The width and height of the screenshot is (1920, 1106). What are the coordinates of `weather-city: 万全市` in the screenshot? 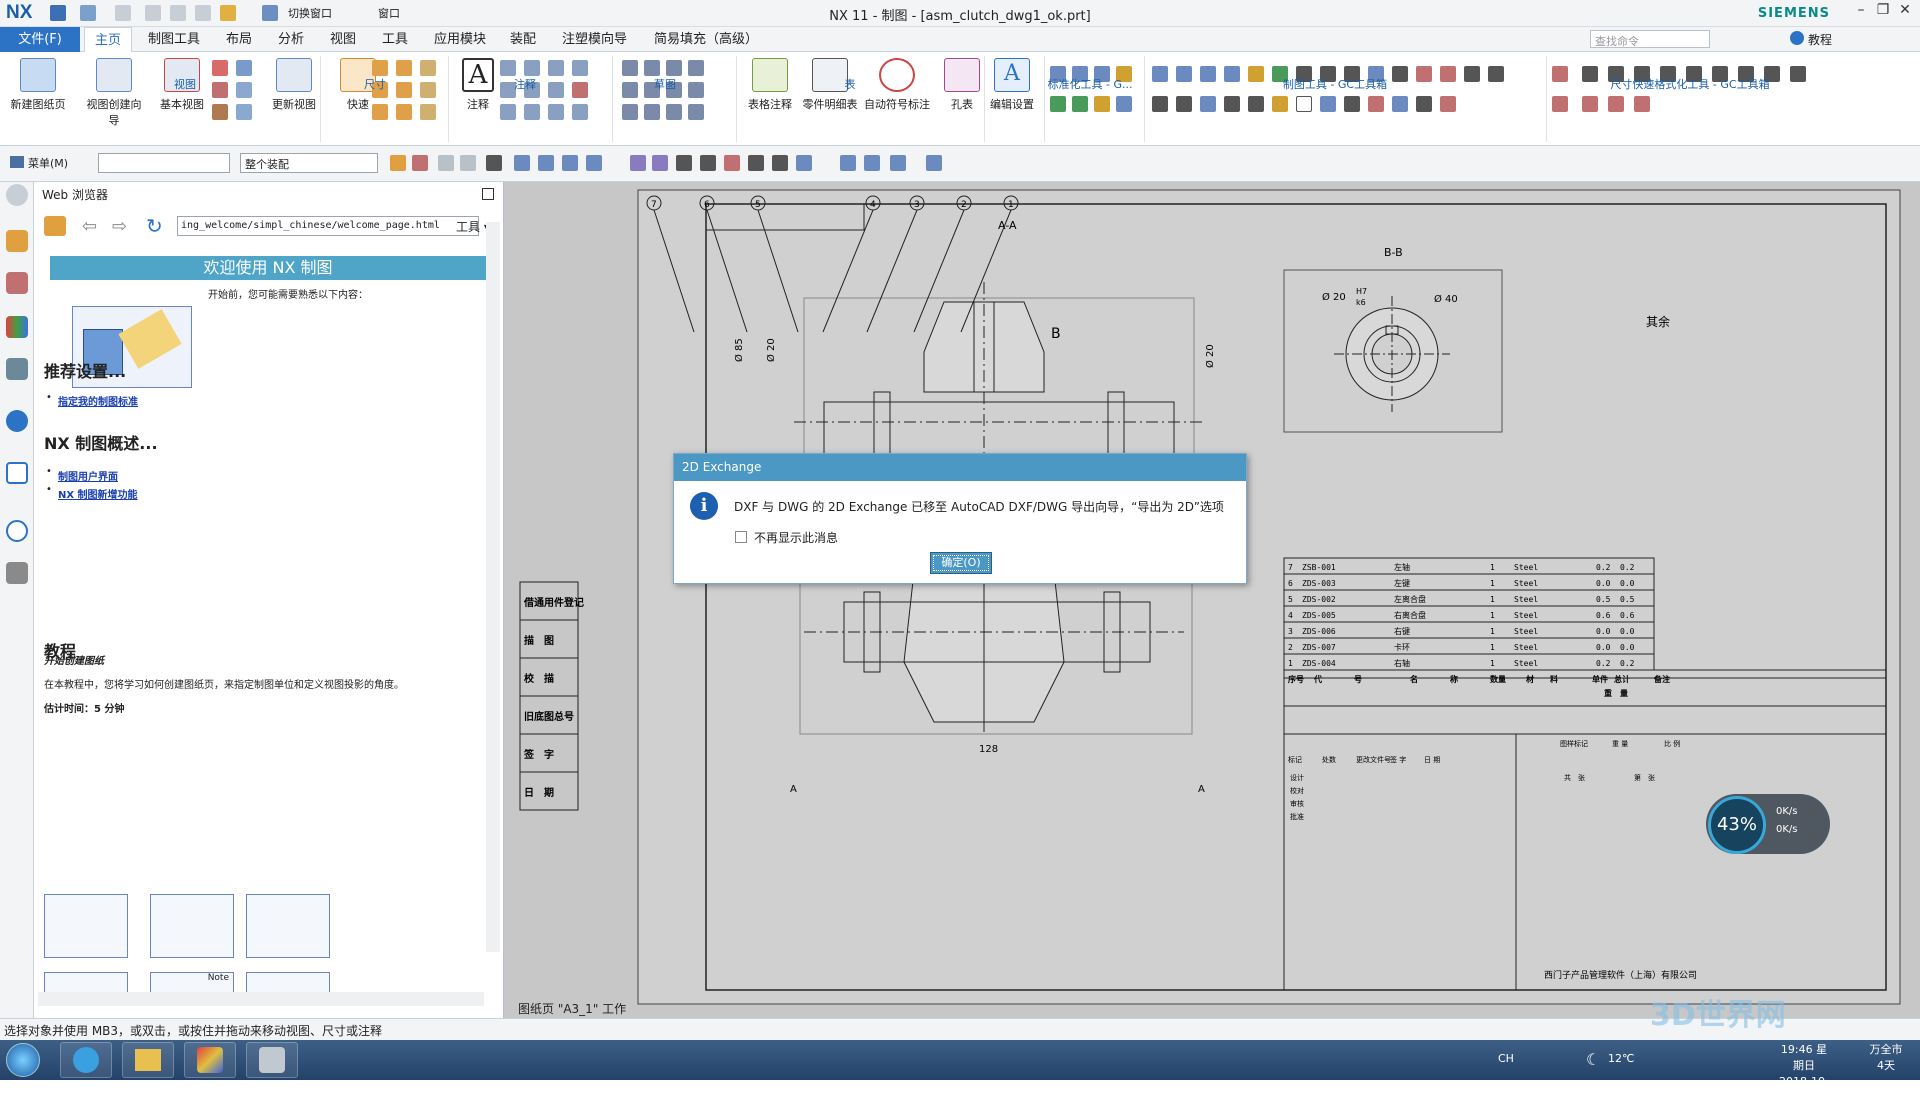 It's located at (1886, 1049).